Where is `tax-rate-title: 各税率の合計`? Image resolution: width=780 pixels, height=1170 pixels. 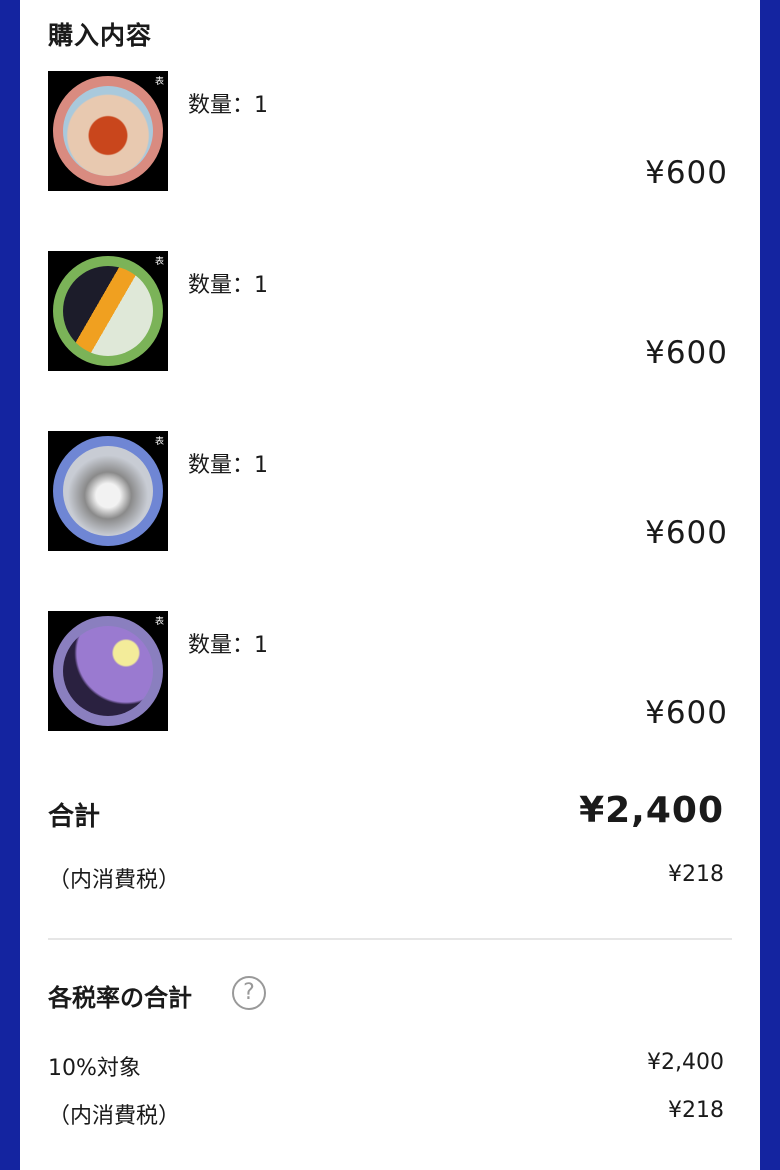
tax-rate-title: 各税率の合計 is located at coordinates (120, 998).